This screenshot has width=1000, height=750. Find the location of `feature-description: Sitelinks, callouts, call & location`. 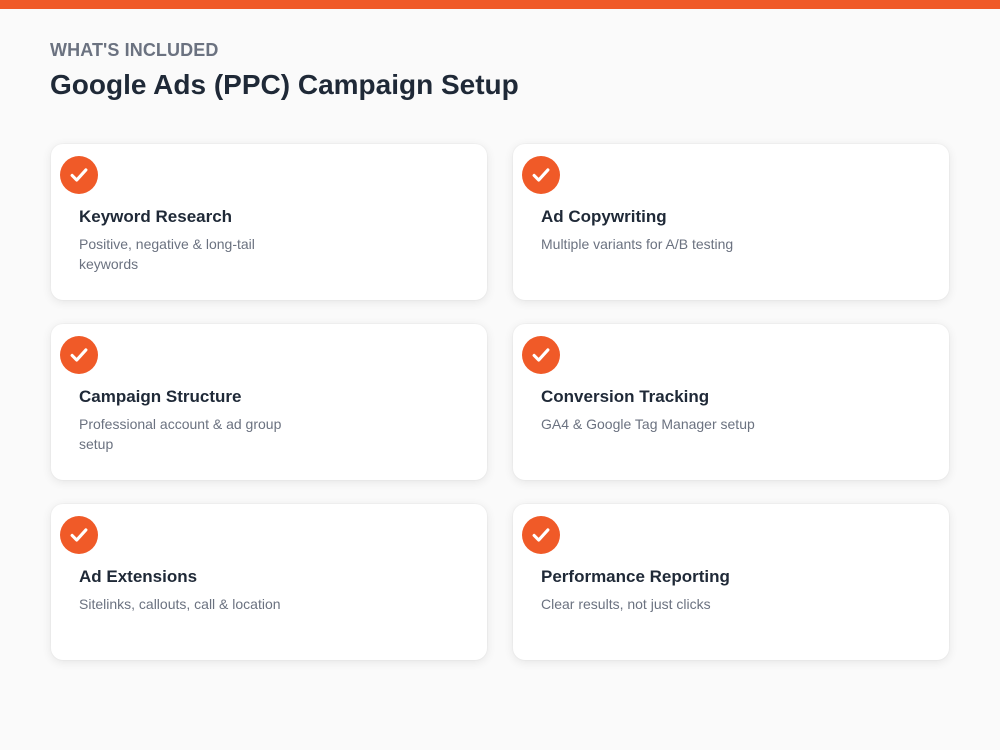

feature-description: Sitelinks, callouts, call & location is located at coordinates (180, 604).